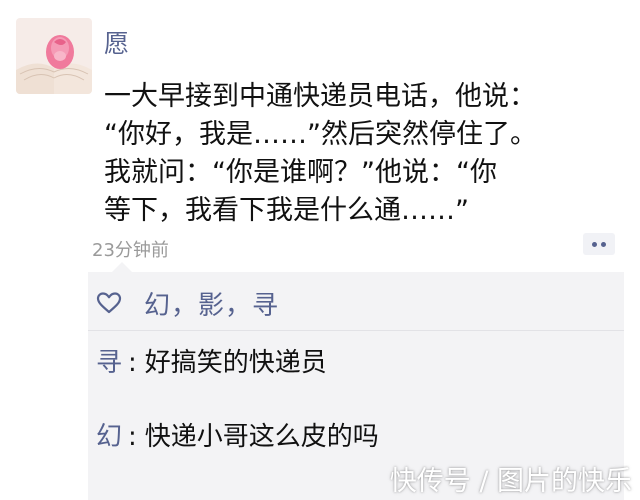  What do you see at coordinates (116, 42) in the screenshot?
I see `post-author-name: 愿` at bounding box center [116, 42].